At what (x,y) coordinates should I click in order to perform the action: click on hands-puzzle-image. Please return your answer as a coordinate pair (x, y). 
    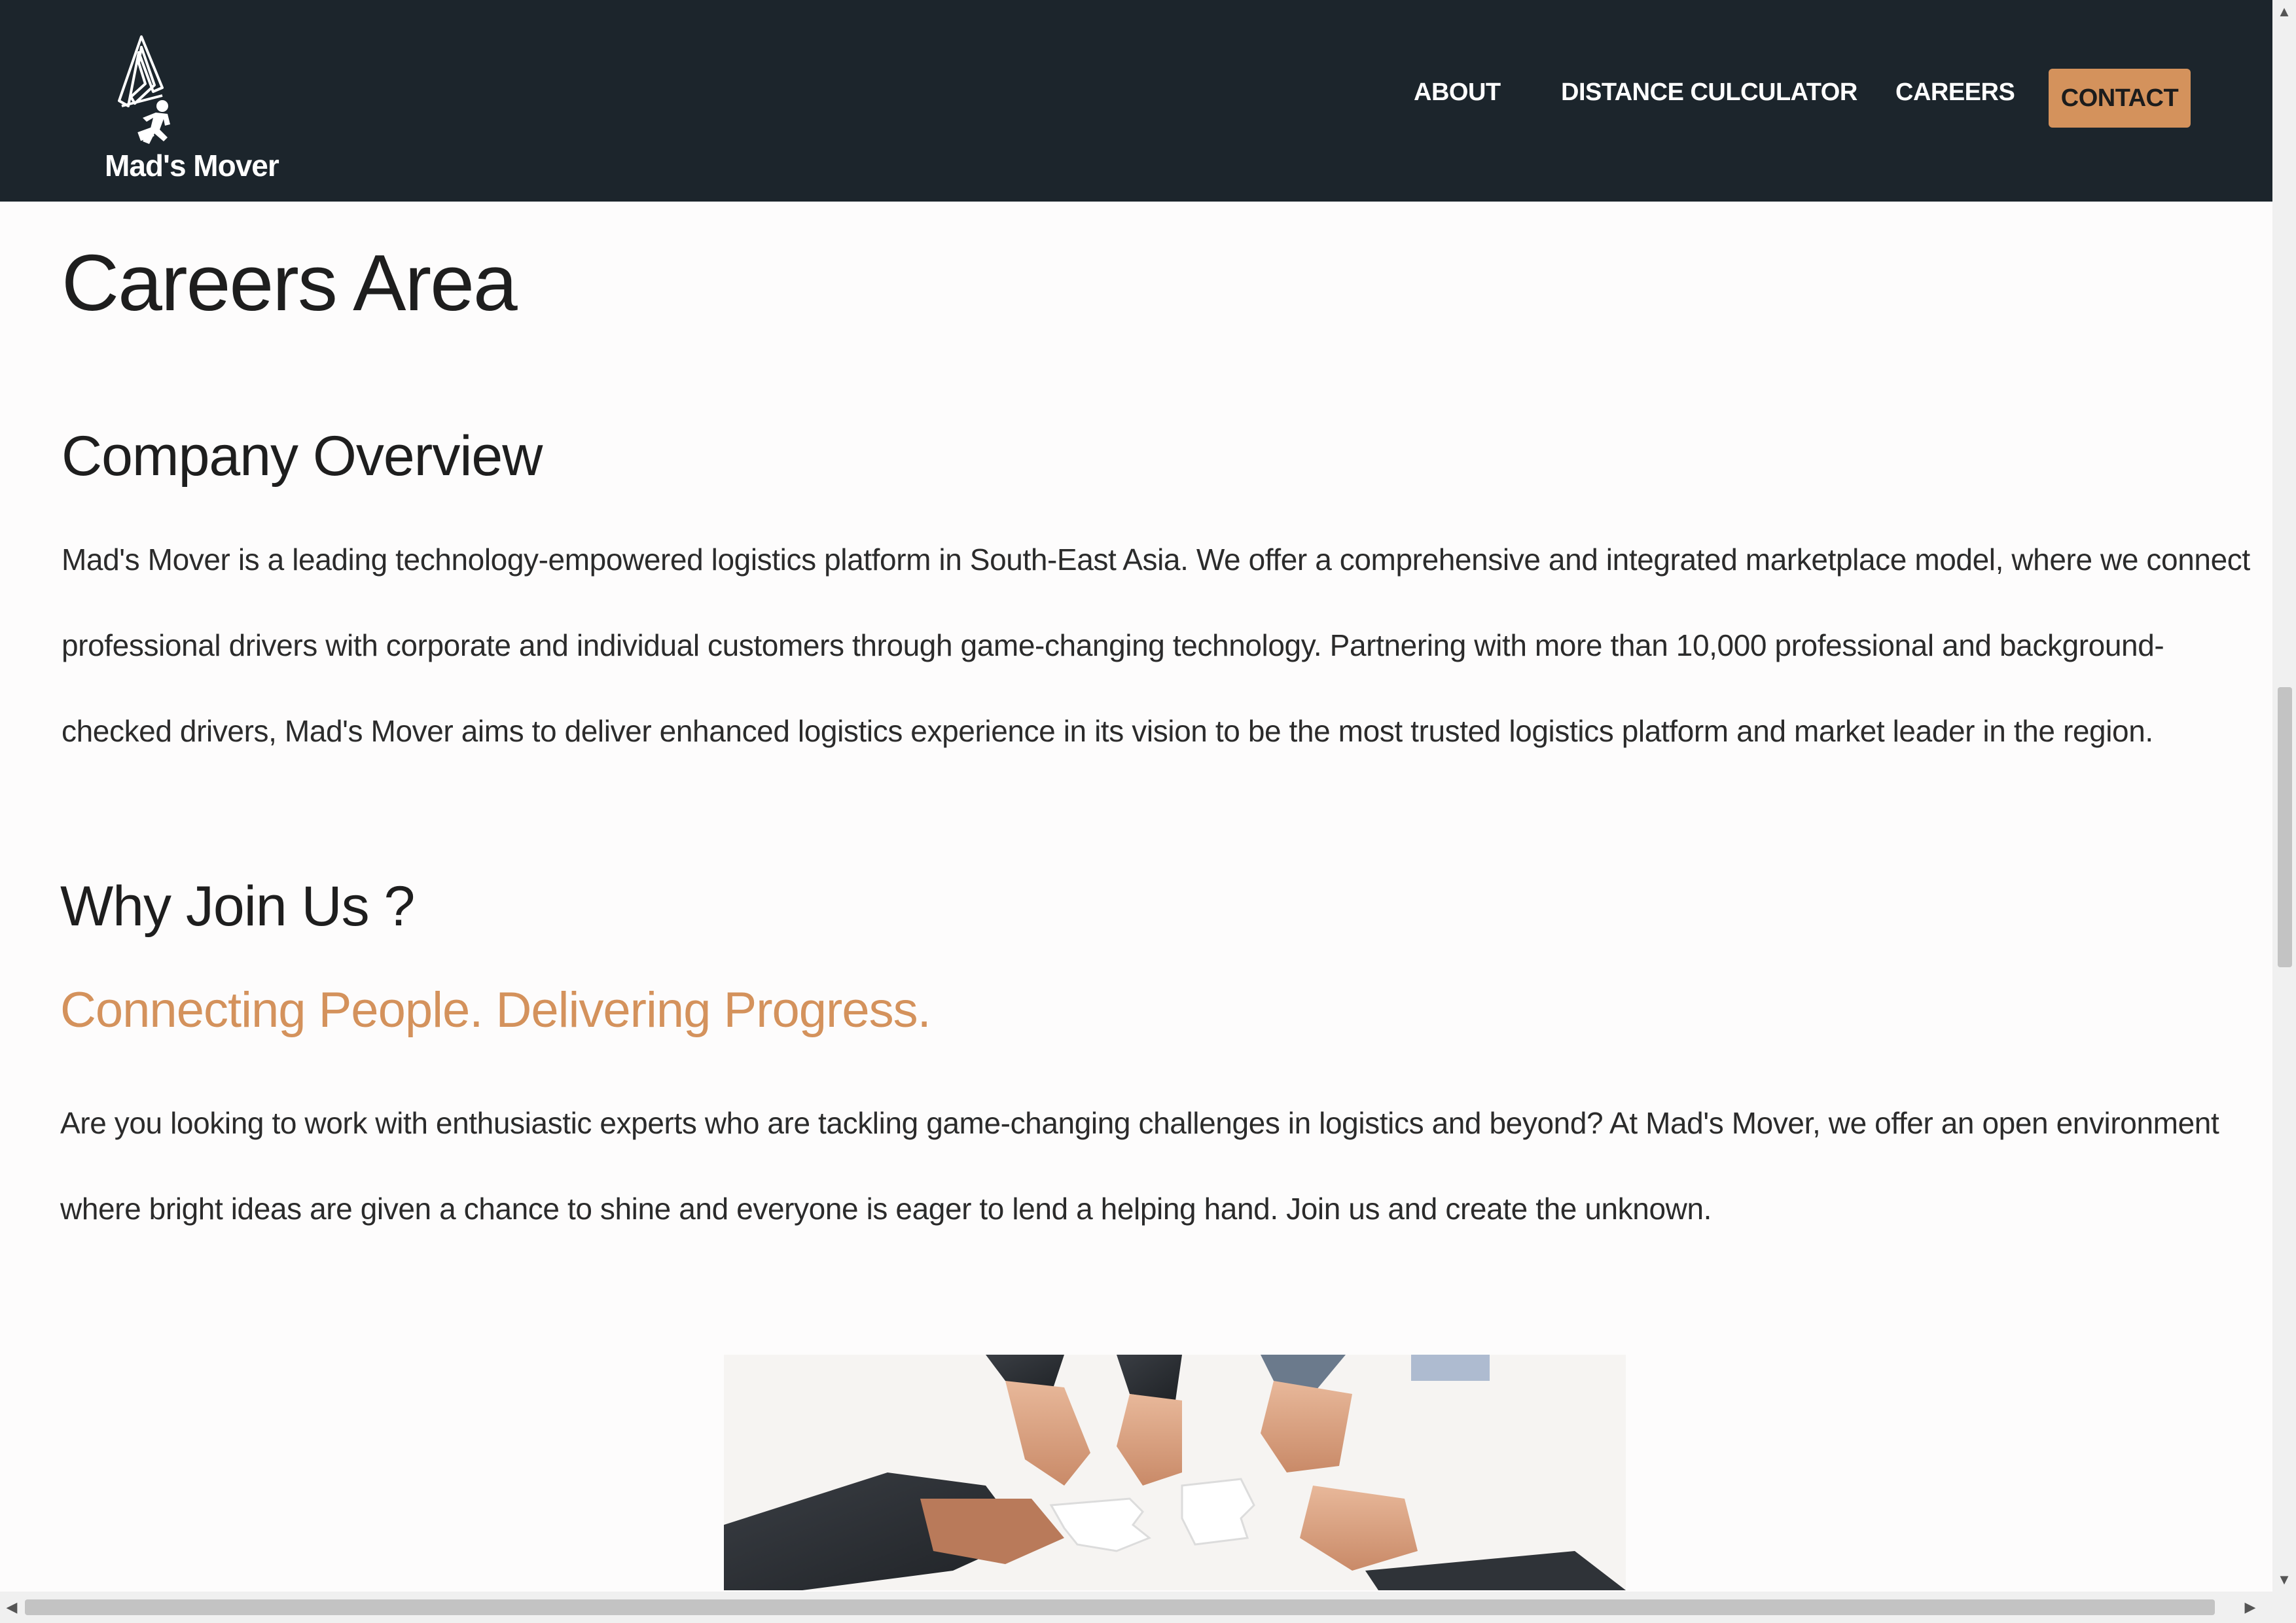
    Looking at the image, I should click on (1175, 1472).